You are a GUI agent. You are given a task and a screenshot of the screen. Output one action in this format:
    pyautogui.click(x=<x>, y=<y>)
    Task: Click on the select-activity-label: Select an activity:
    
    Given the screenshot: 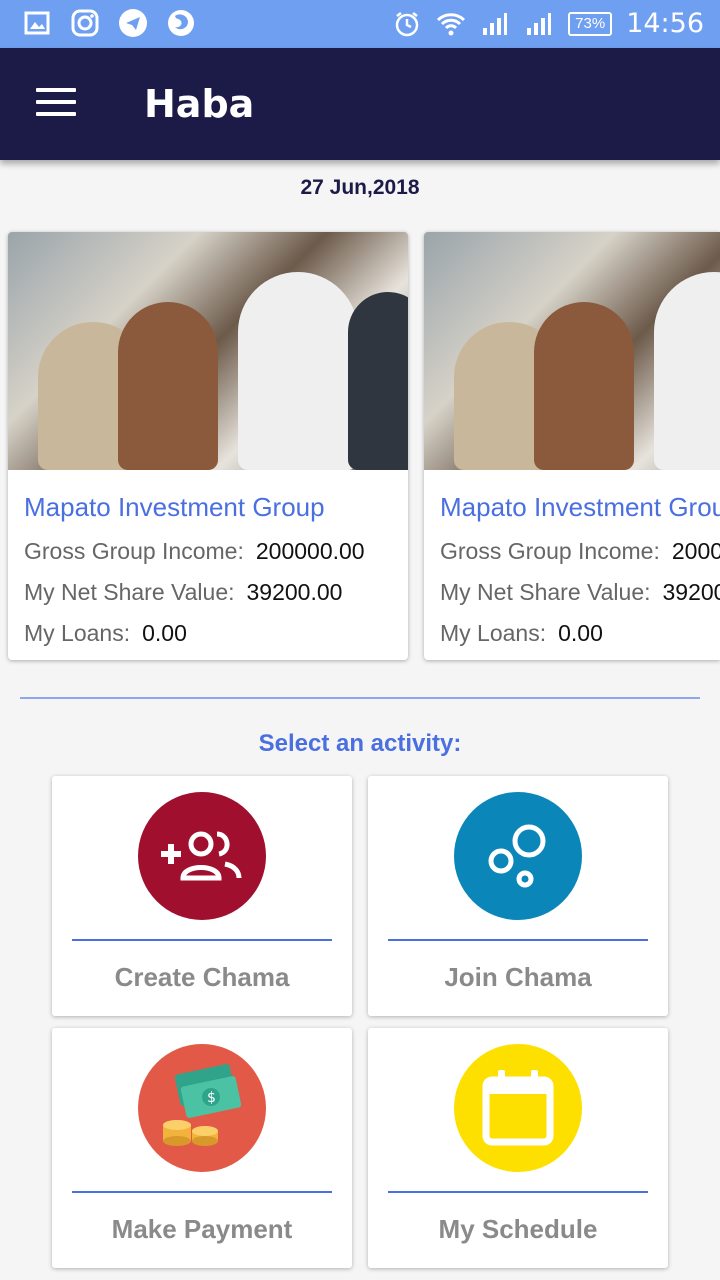 What is the action you would take?
    pyautogui.click(x=360, y=743)
    